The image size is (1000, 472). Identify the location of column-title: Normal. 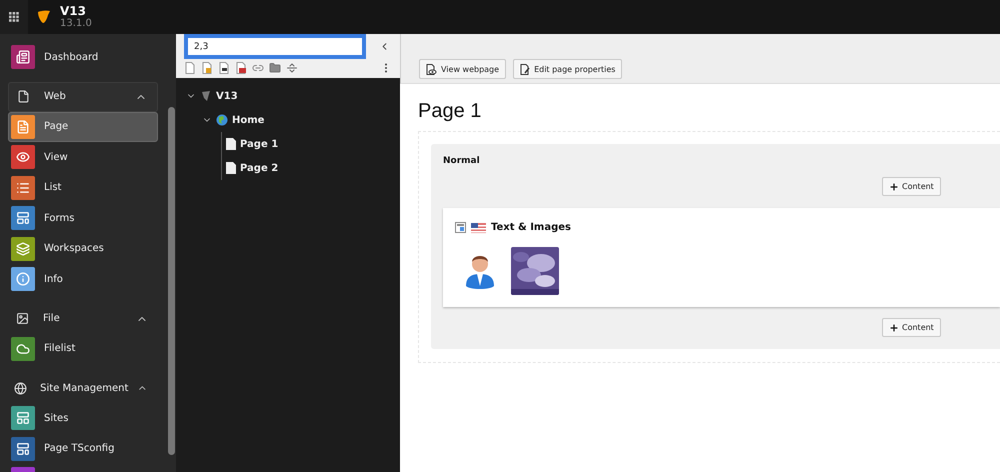
(462, 161).